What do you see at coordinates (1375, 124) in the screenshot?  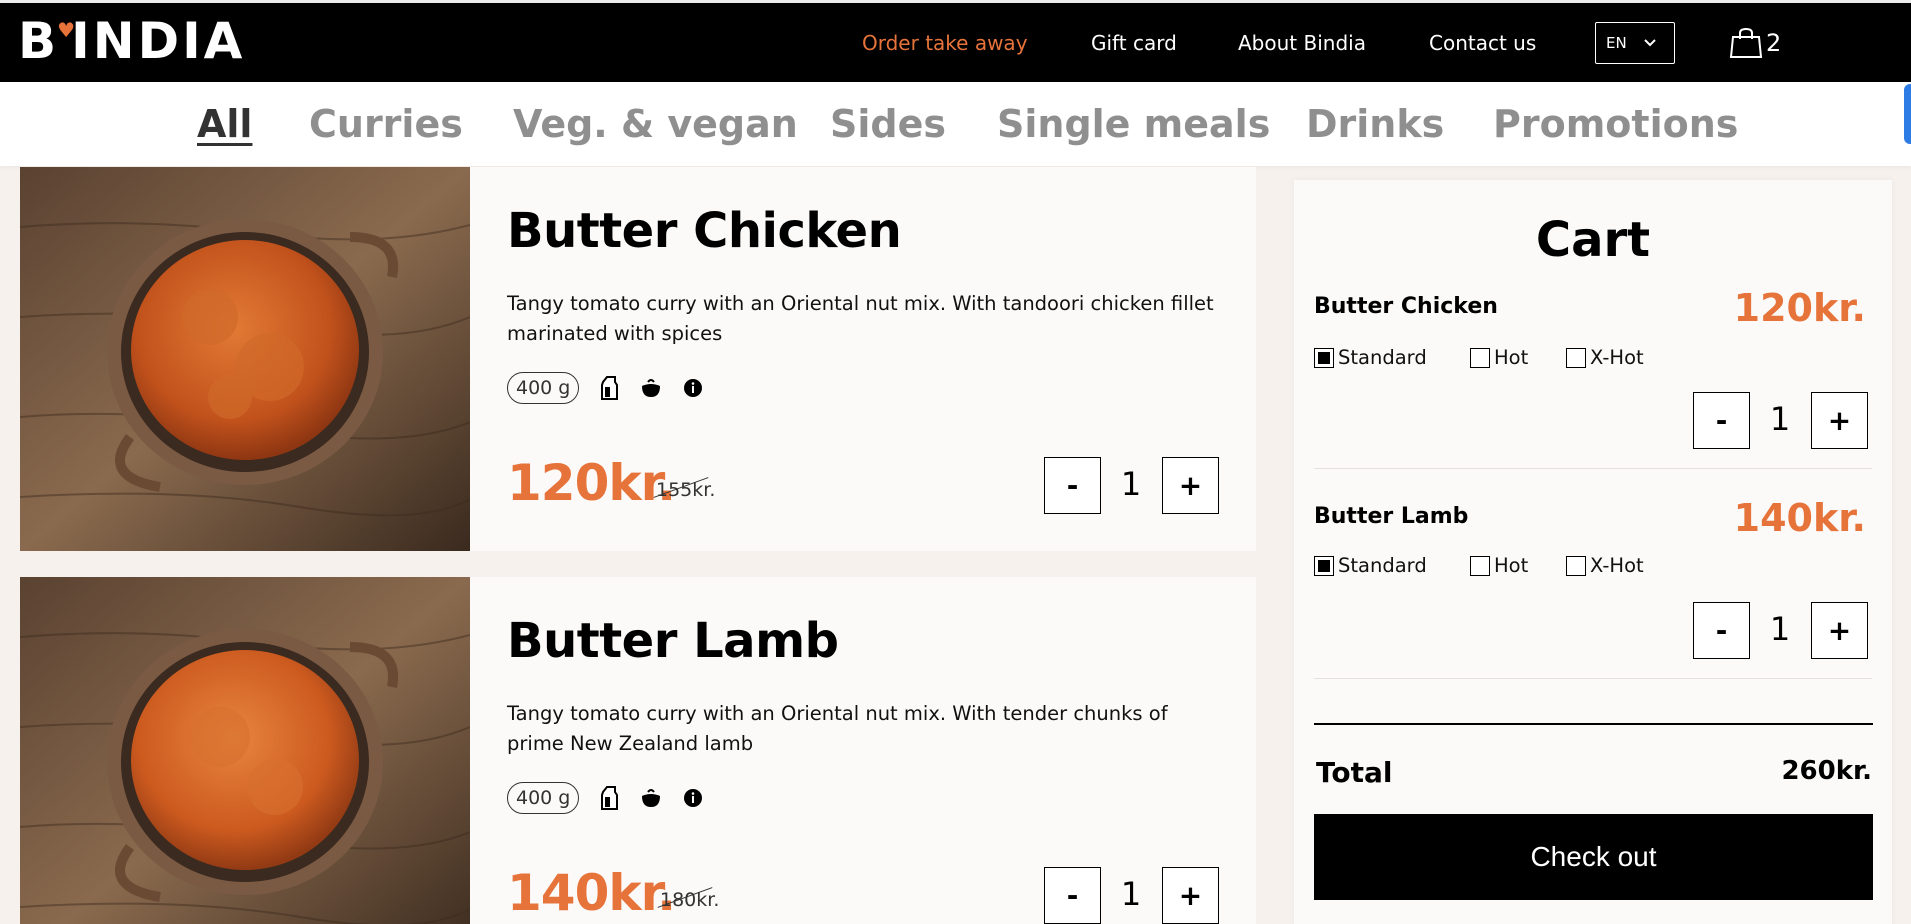 I see `category-drinks: Drinks` at bounding box center [1375, 124].